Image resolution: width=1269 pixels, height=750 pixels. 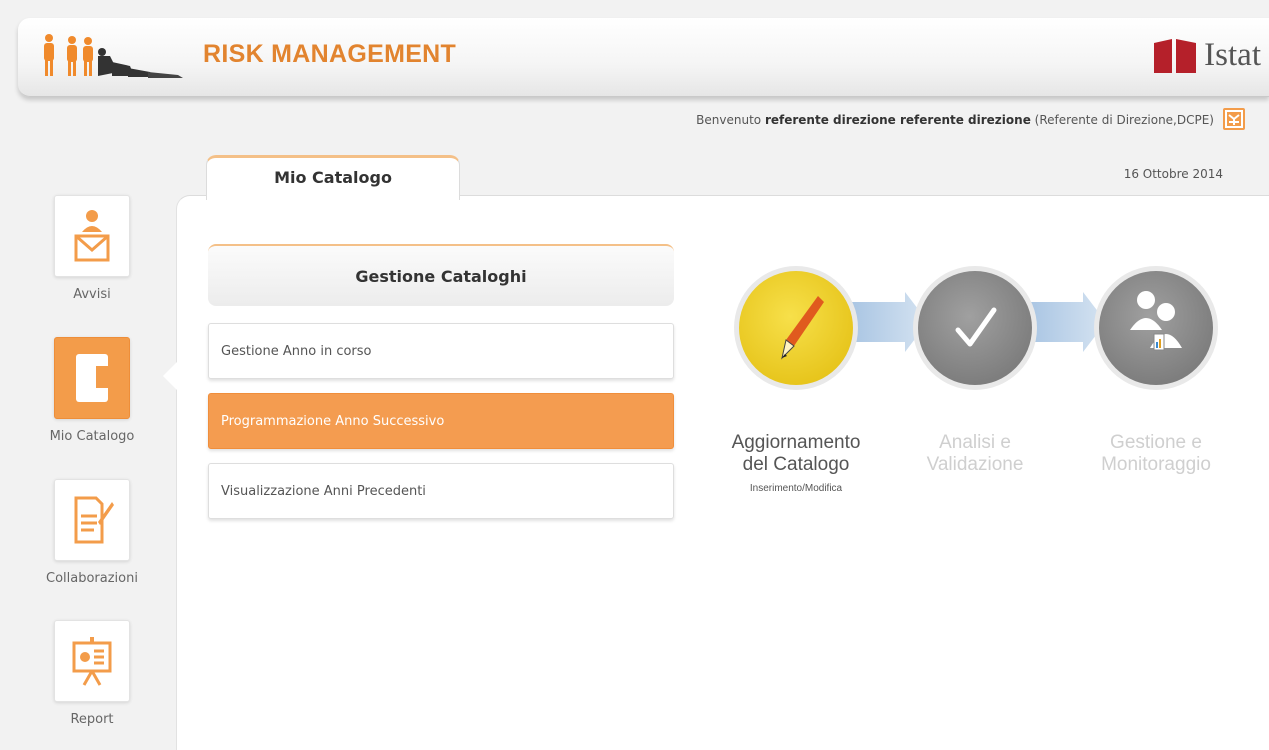 I want to click on app-title: RISK MANAGEMENT, so click(x=330, y=54).